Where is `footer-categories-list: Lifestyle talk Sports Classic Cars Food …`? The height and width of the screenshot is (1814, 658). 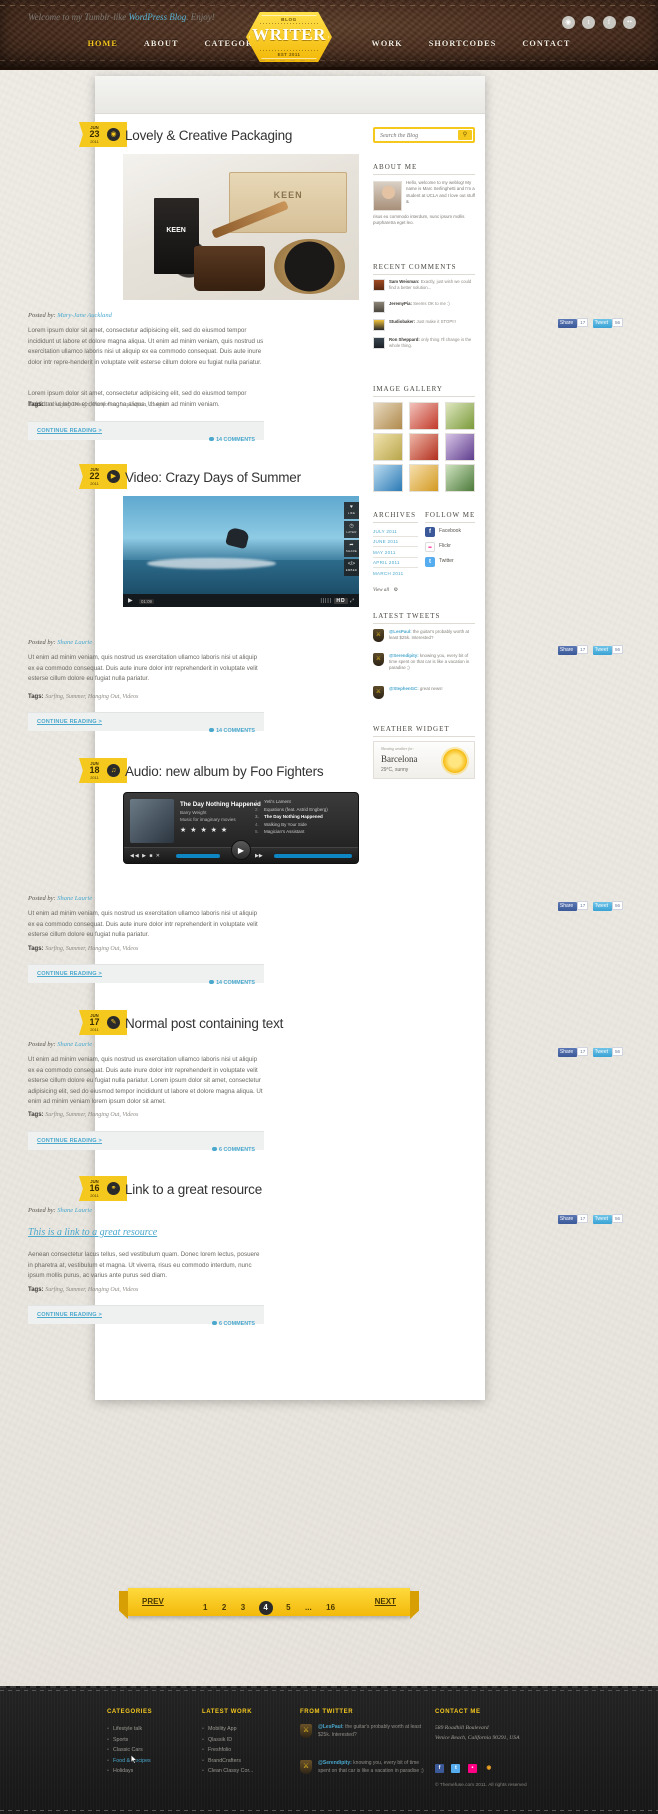
footer-categories-list: Lifestyle talk Sports Classic Cars Food … is located at coordinates (152, 1750).